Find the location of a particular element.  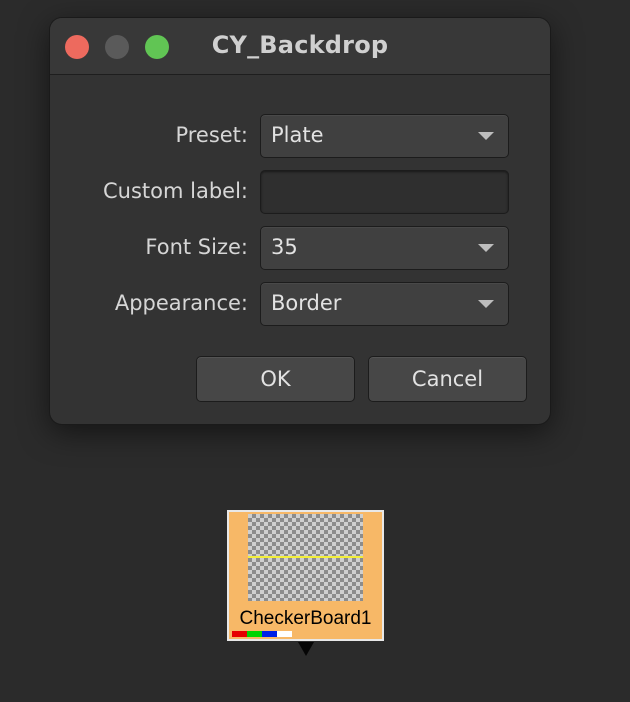

font-size-dropdown: 35 is located at coordinates (384, 248).